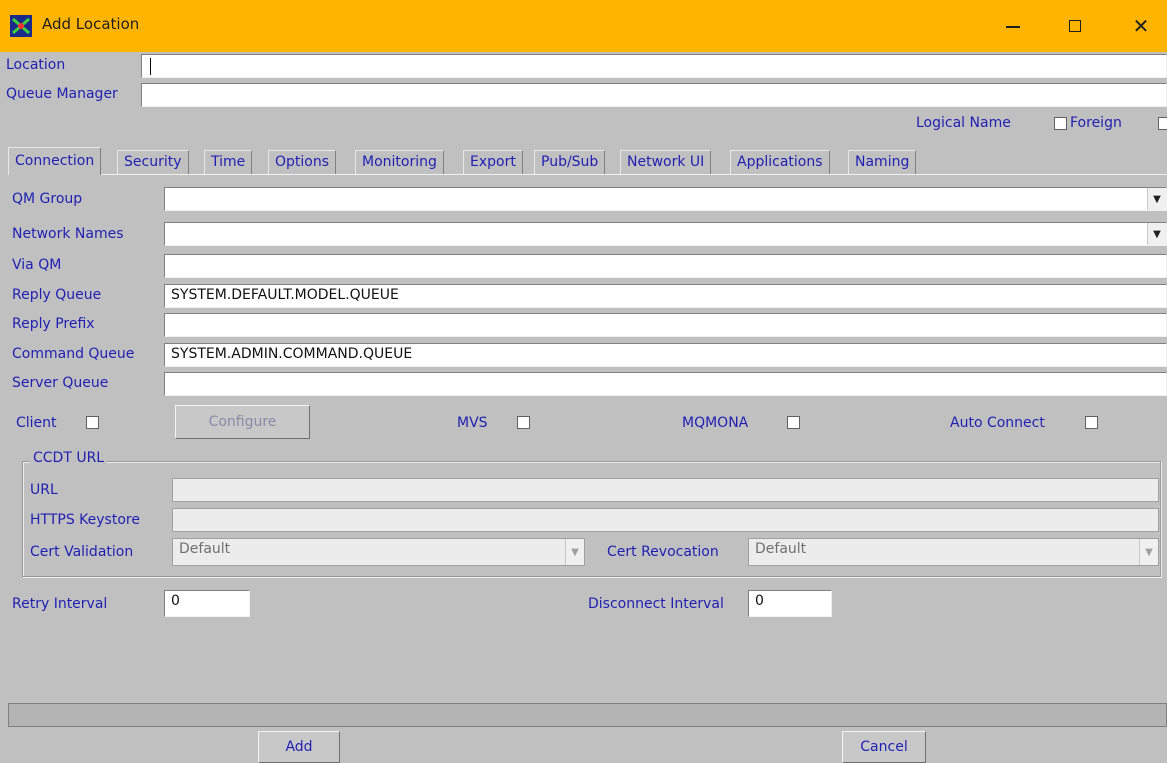 The width and height of the screenshot is (1167, 763). I want to click on tab-time: Time, so click(228, 162).